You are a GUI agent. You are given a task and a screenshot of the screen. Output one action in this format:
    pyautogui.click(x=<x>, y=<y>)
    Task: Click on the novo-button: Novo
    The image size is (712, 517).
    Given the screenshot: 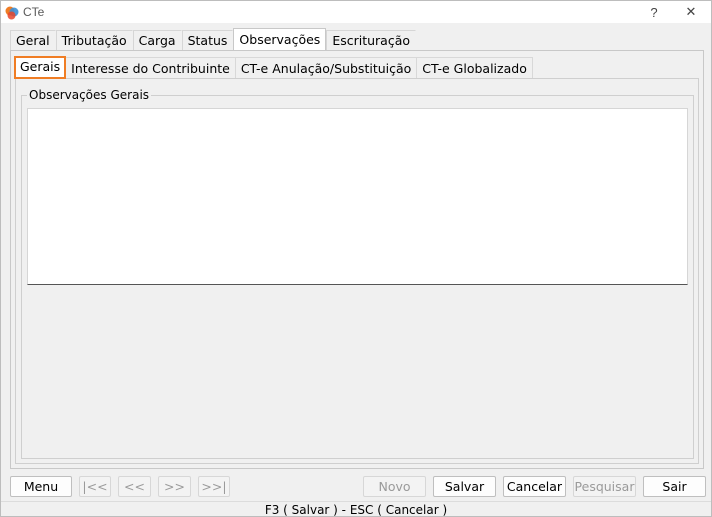 What is the action you would take?
    pyautogui.click(x=394, y=486)
    